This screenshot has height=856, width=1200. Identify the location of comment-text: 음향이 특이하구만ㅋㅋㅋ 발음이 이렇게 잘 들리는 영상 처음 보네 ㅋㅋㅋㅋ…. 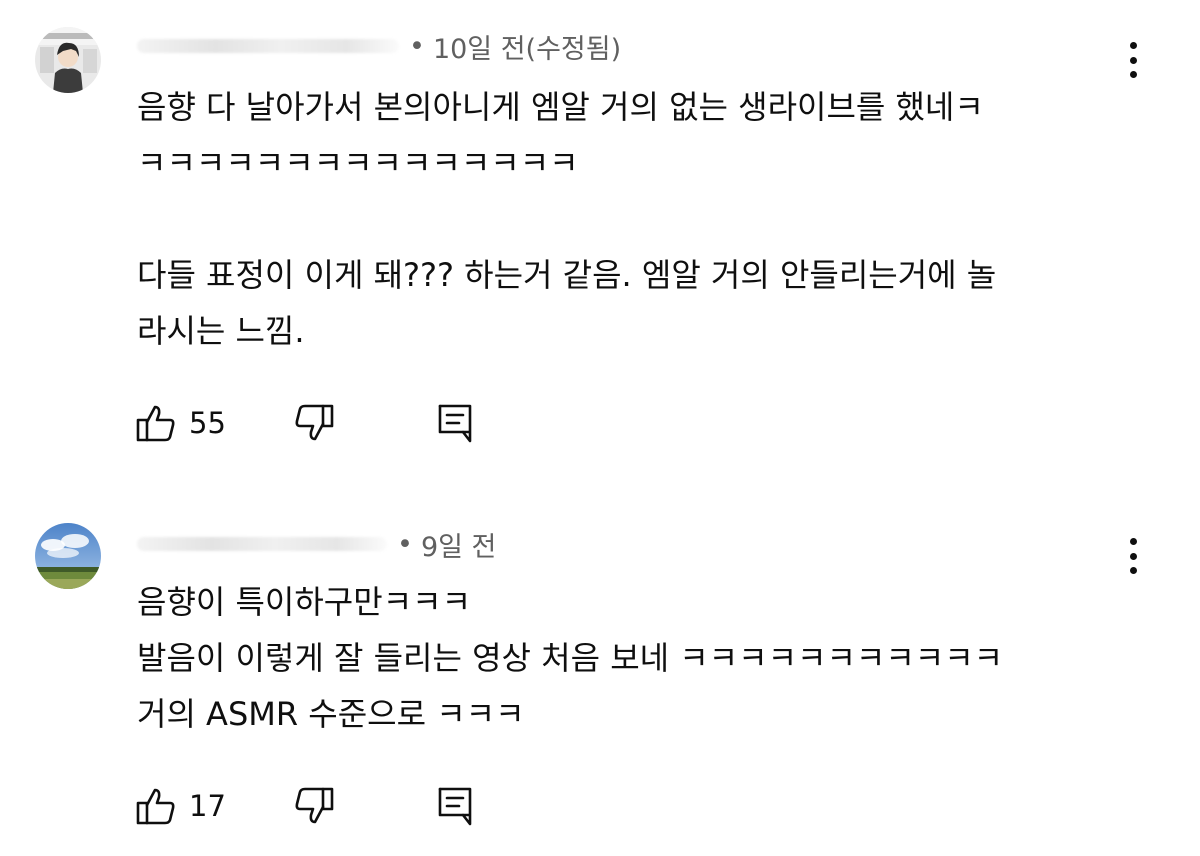
(570, 658).